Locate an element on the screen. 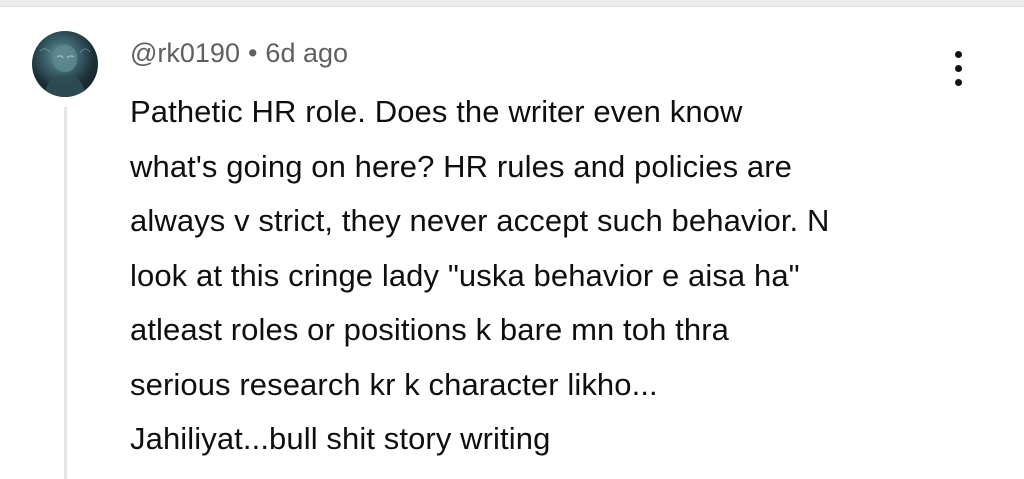  avatar-image is located at coordinates (65, 71).